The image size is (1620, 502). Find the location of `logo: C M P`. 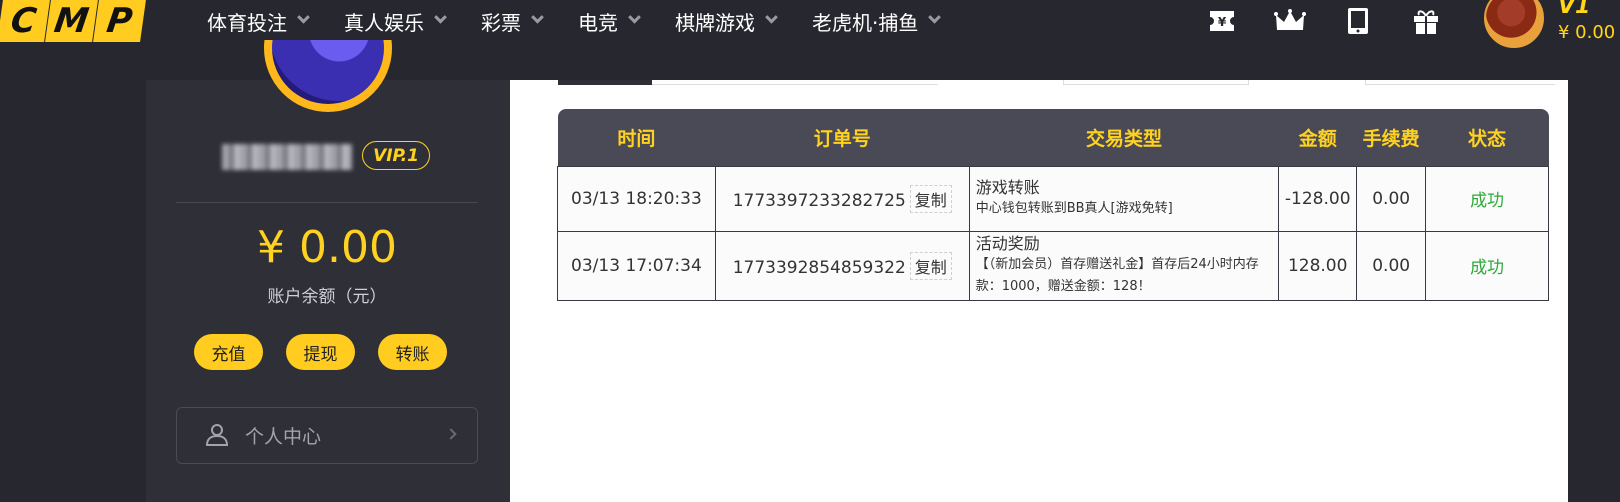

logo: C M P is located at coordinates (73, 21).